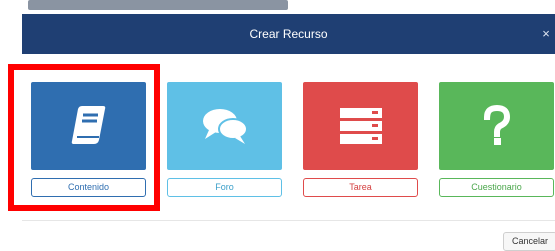 This screenshot has height=251, width=555. What do you see at coordinates (360, 187) in the screenshot?
I see `resource-button-tarea: Tarea` at bounding box center [360, 187].